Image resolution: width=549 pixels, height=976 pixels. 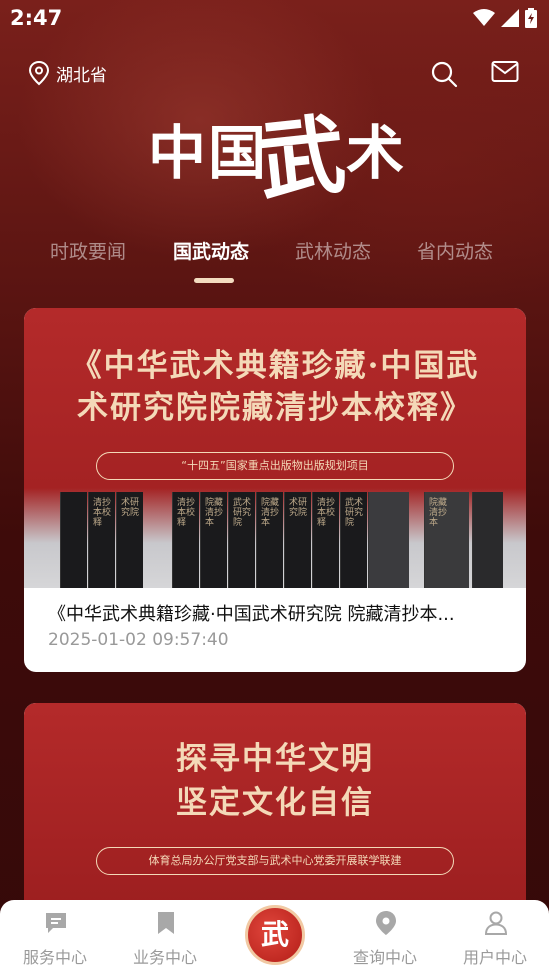 I want to click on article-date: 2025-01-02 09:57:40, so click(x=138, y=640).